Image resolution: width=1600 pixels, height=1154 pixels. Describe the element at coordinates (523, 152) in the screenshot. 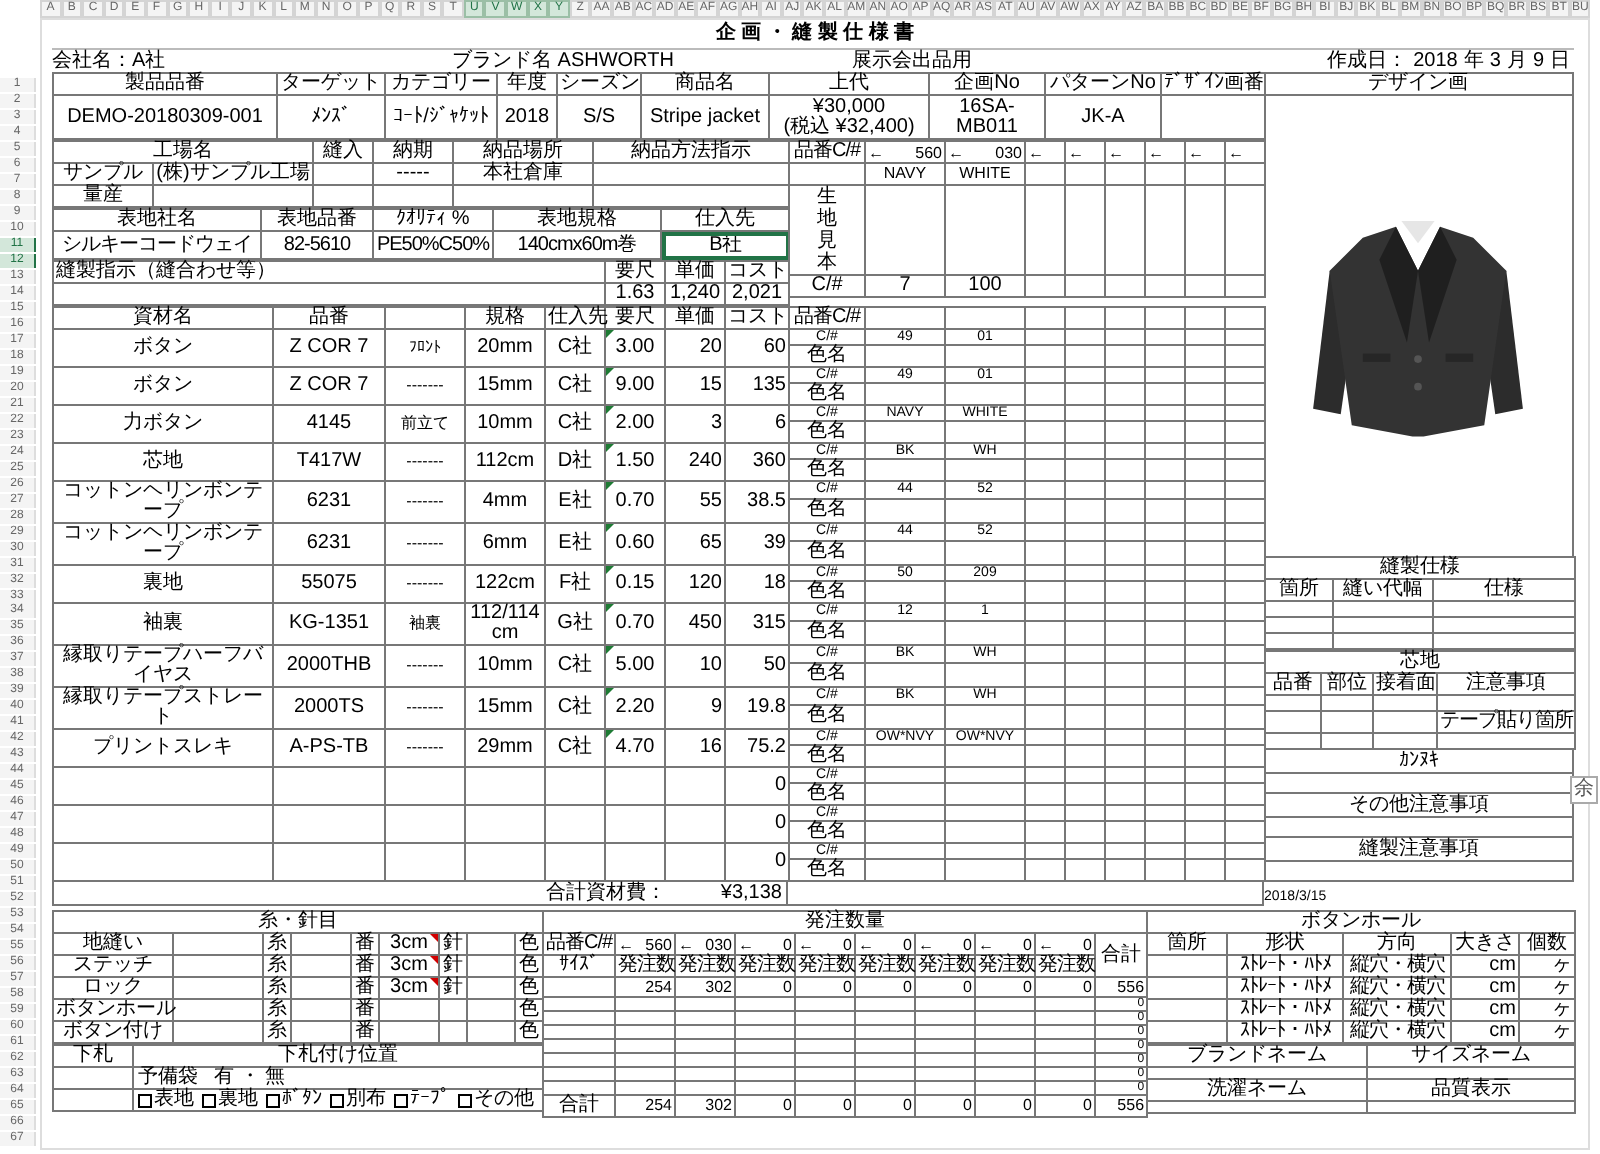

I see `column-header: 納品場所` at that location.